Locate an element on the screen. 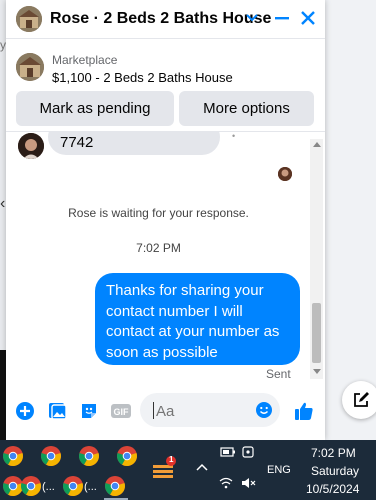 The width and height of the screenshot is (376, 500). seen-indicator-avatar is located at coordinates (285, 174).